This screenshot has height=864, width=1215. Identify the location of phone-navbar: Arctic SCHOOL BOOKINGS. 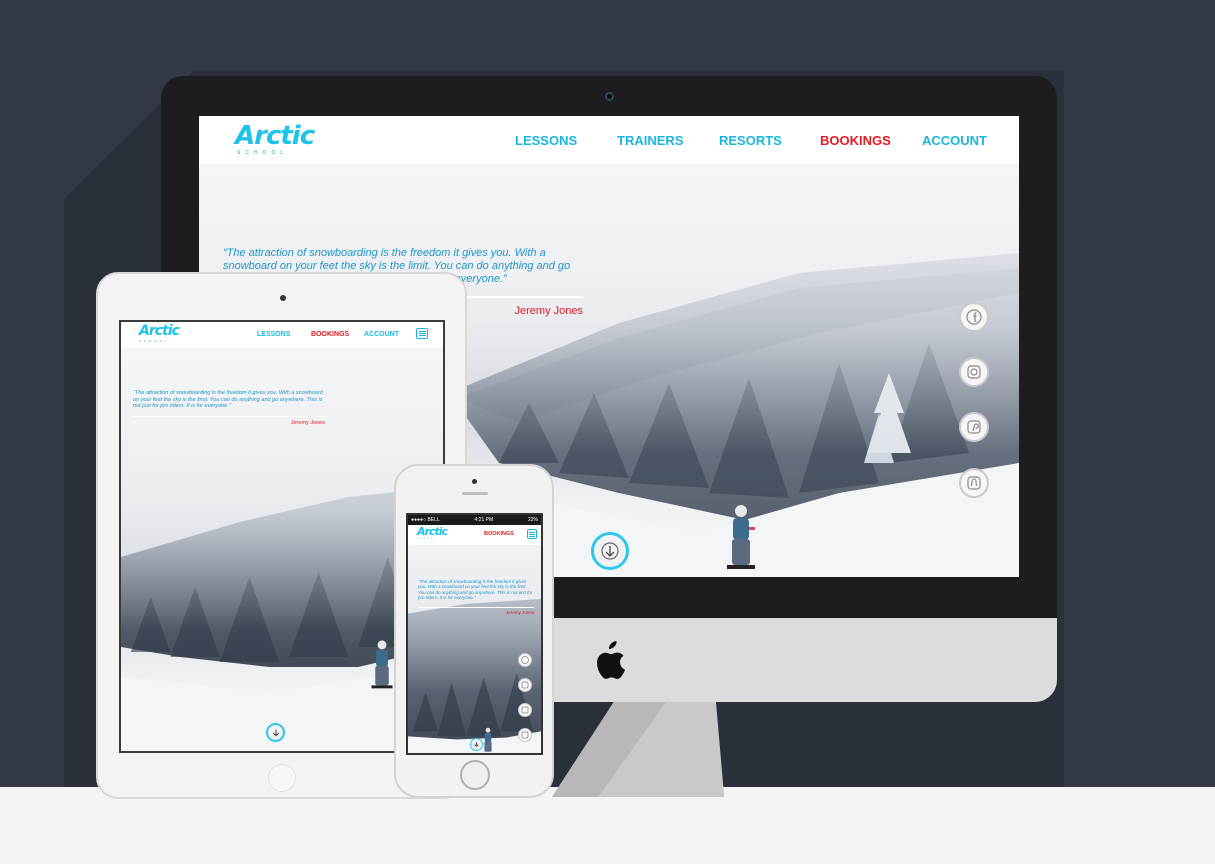
(474, 535).